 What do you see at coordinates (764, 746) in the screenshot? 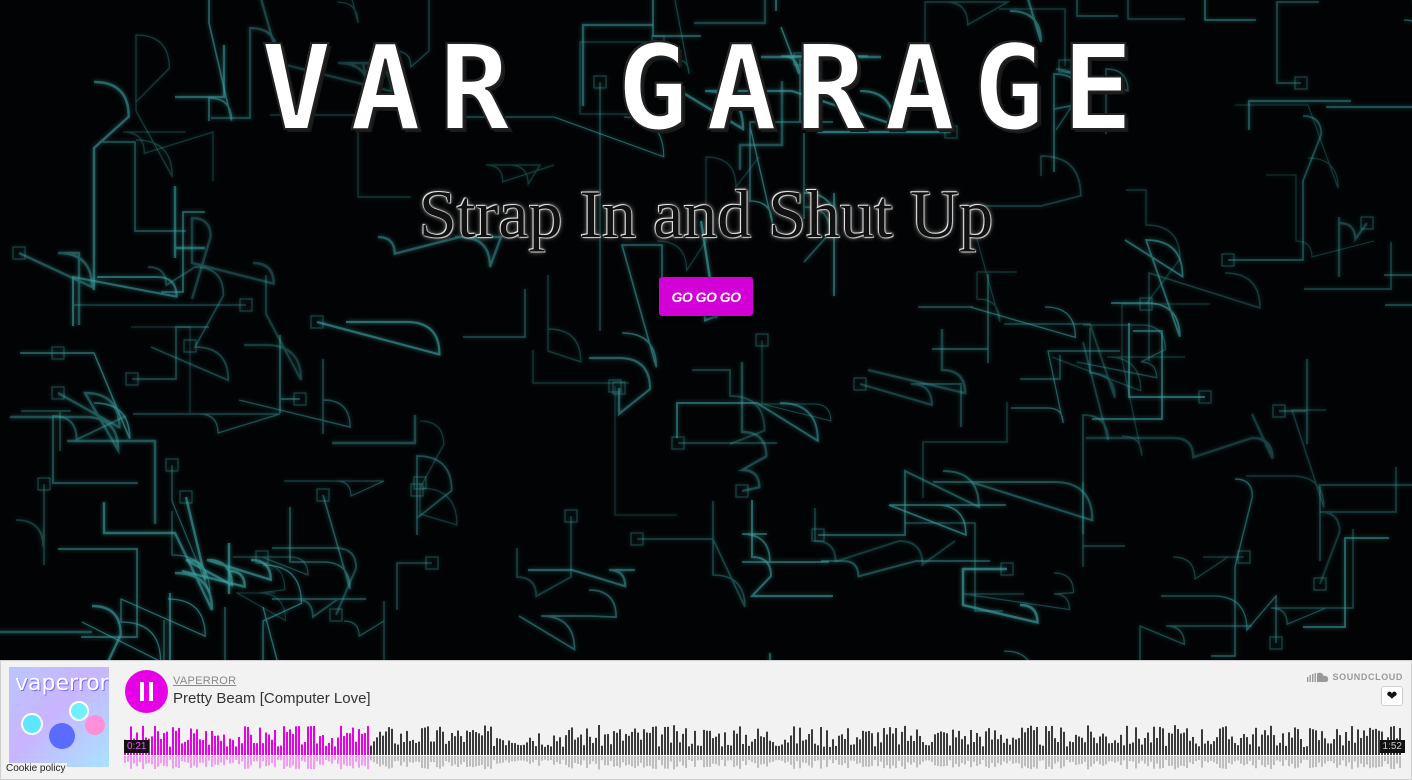
I see `waveform` at bounding box center [764, 746].